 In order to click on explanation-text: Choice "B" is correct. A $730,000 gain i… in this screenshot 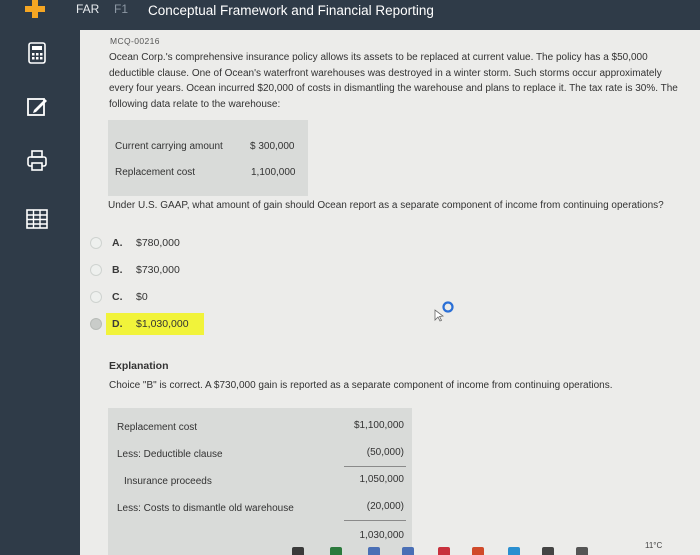, I will do `click(361, 385)`.